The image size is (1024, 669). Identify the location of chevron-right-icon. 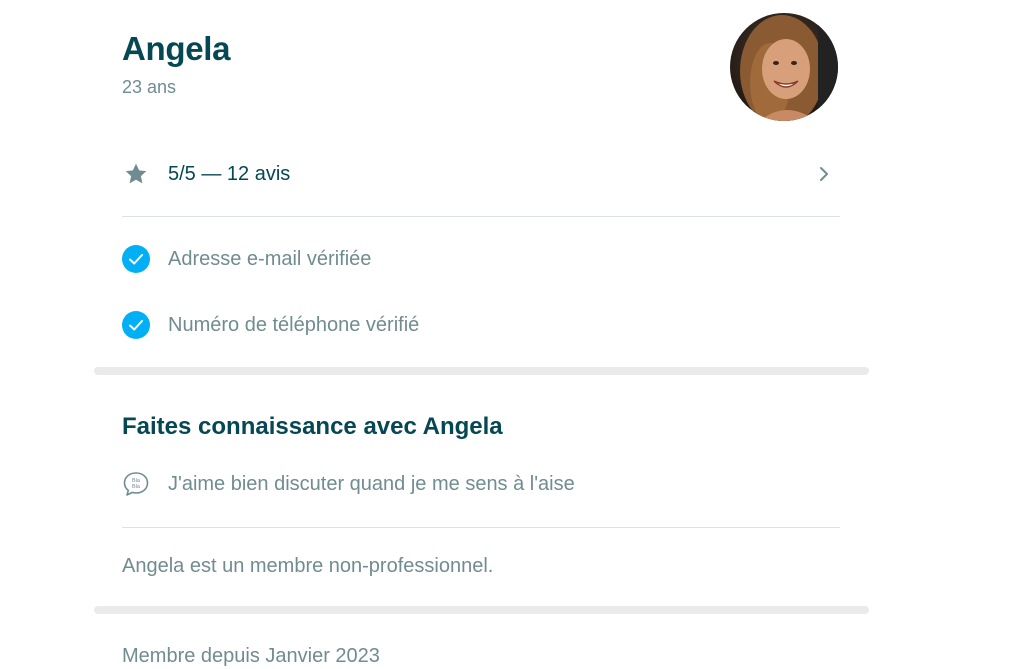
(824, 174).